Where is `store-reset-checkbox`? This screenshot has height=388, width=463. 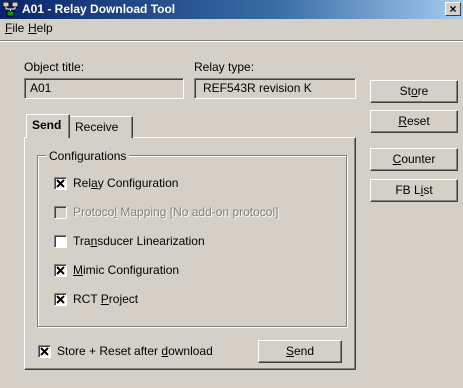 store-reset-checkbox is located at coordinates (44, 351).